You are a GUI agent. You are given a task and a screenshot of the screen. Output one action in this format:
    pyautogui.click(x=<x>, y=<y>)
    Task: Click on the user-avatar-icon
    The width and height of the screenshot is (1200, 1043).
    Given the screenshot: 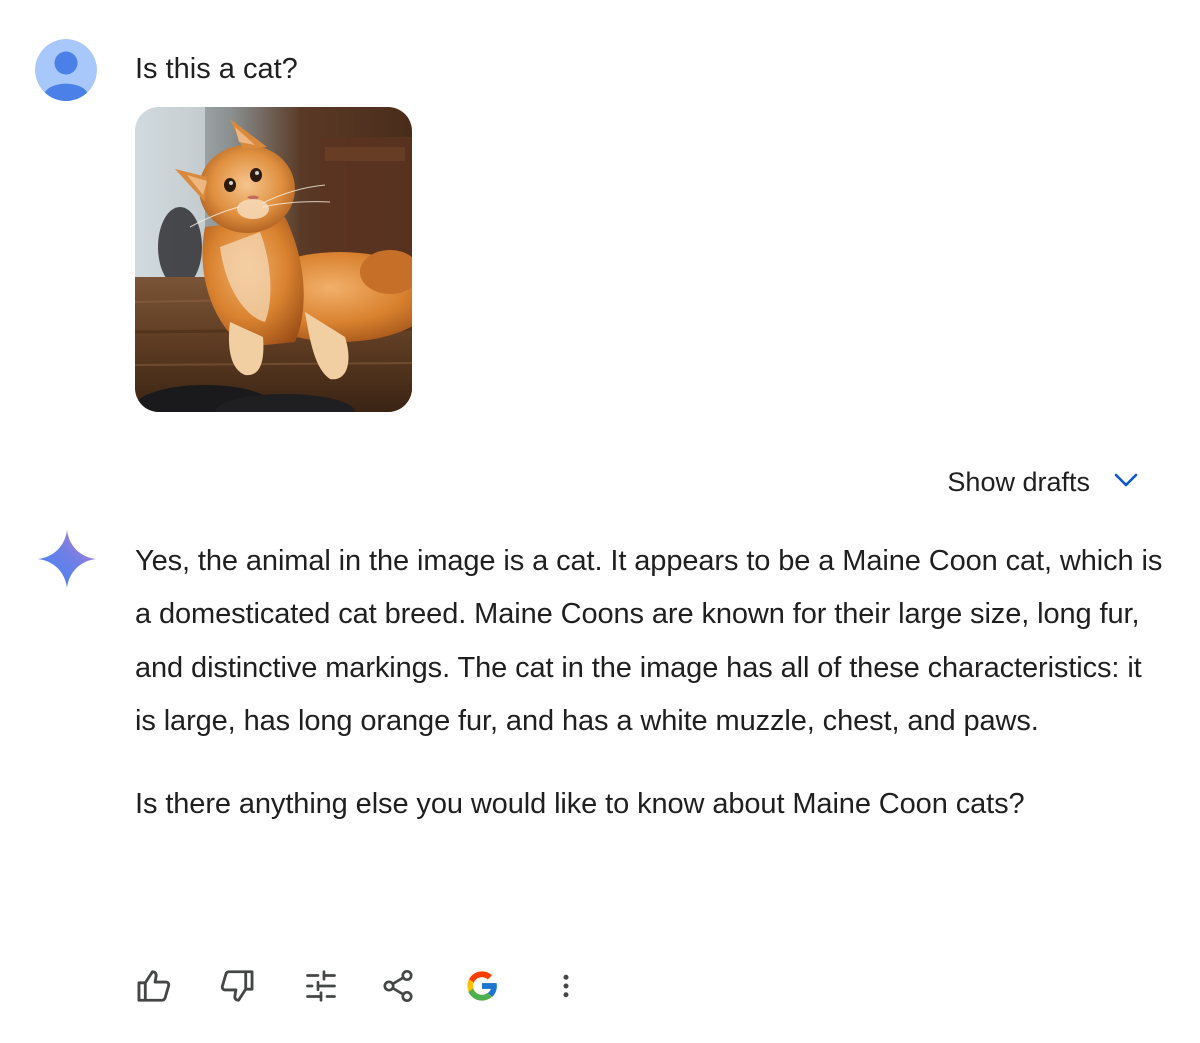 What is the action you would take?
    pyautogui.click(x=66, y=70)
    